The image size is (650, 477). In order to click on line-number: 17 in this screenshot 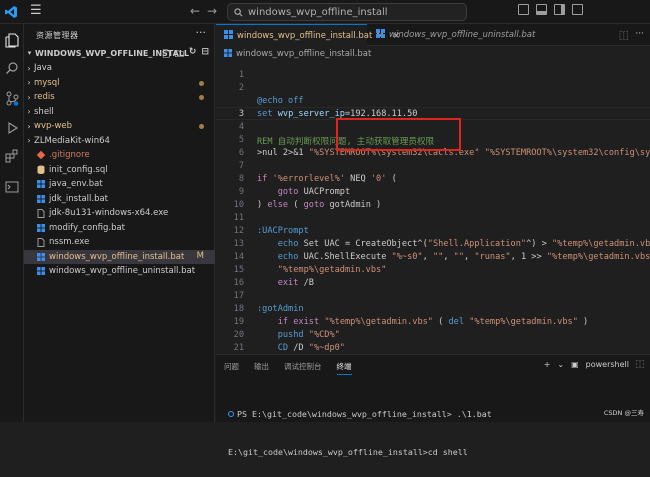, I will do `click(238, 296)`.